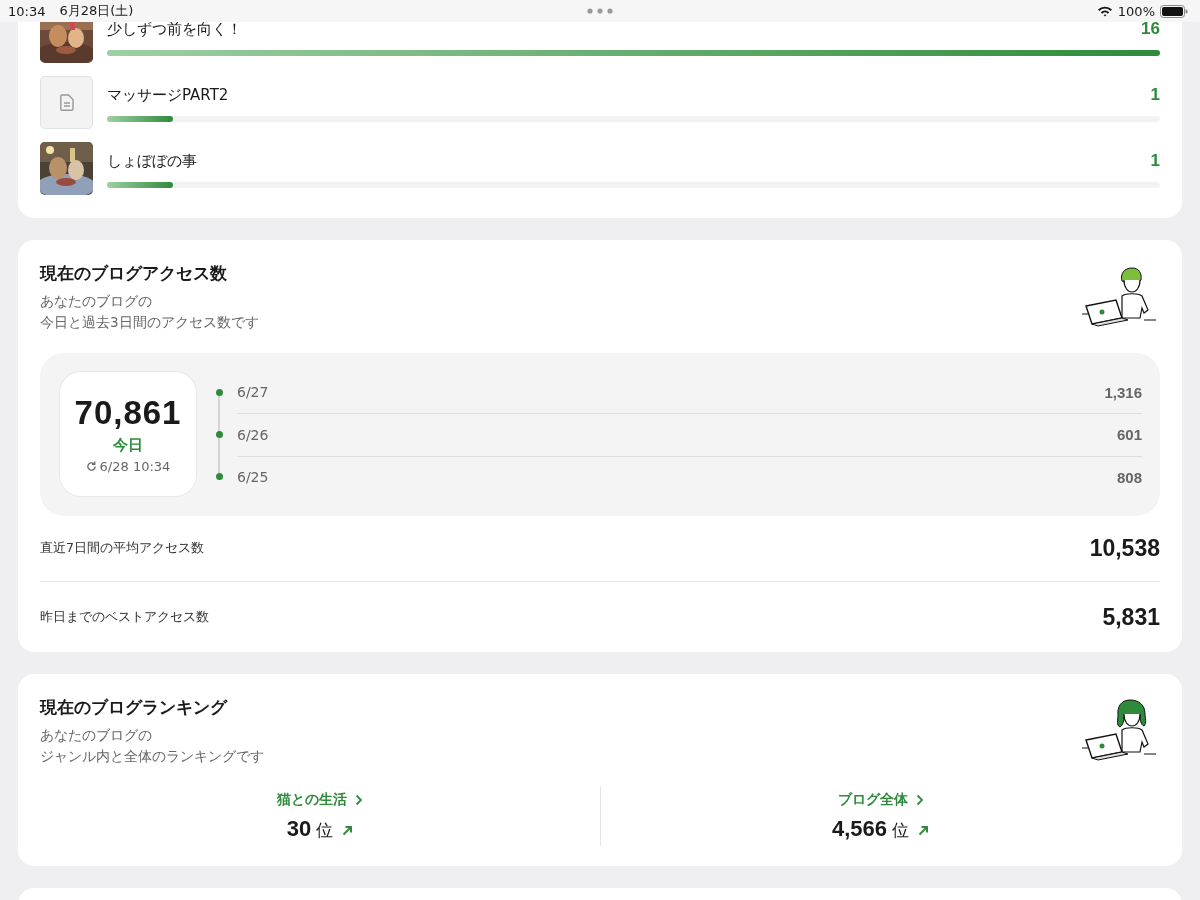 This screenshot has width=1200, height=900. What do you see at coordinates (1174, 11) in the screenshot?
I see `battery-icon` at bounding box center [1174, 11].